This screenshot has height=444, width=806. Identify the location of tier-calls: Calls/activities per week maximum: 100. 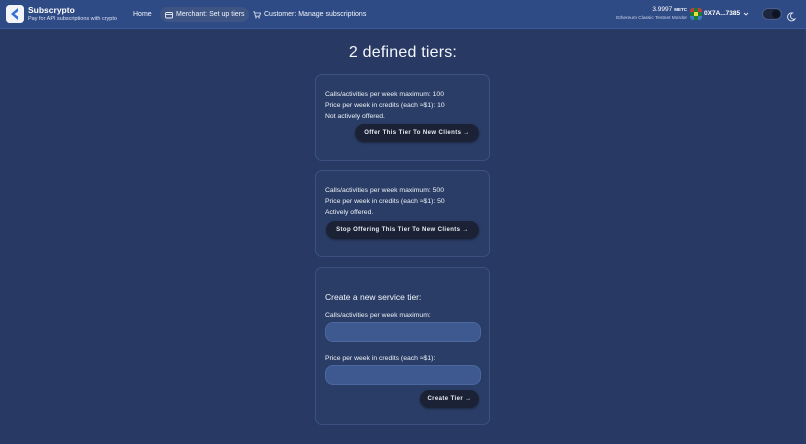
(384, 94).